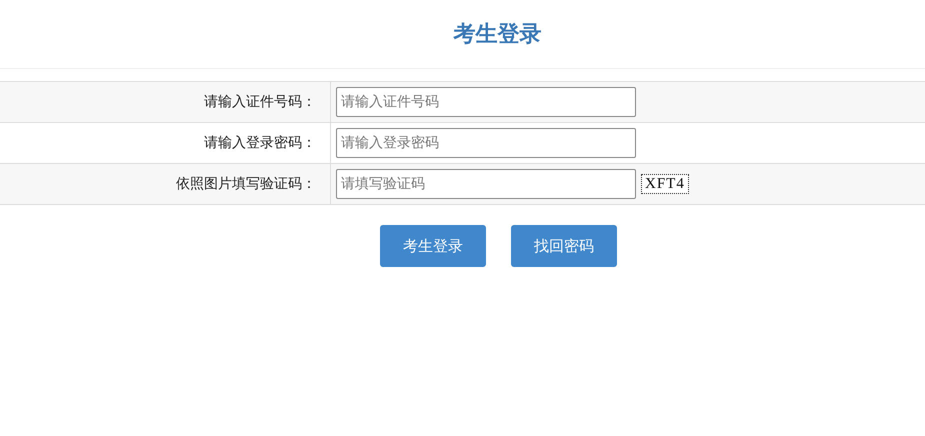 The width and height of the screenshot is (925, 436). What do you see at coordinates (498, 35) in the screenshot?
I see `page-title: 考生登录` at bounding box center [498, 35].